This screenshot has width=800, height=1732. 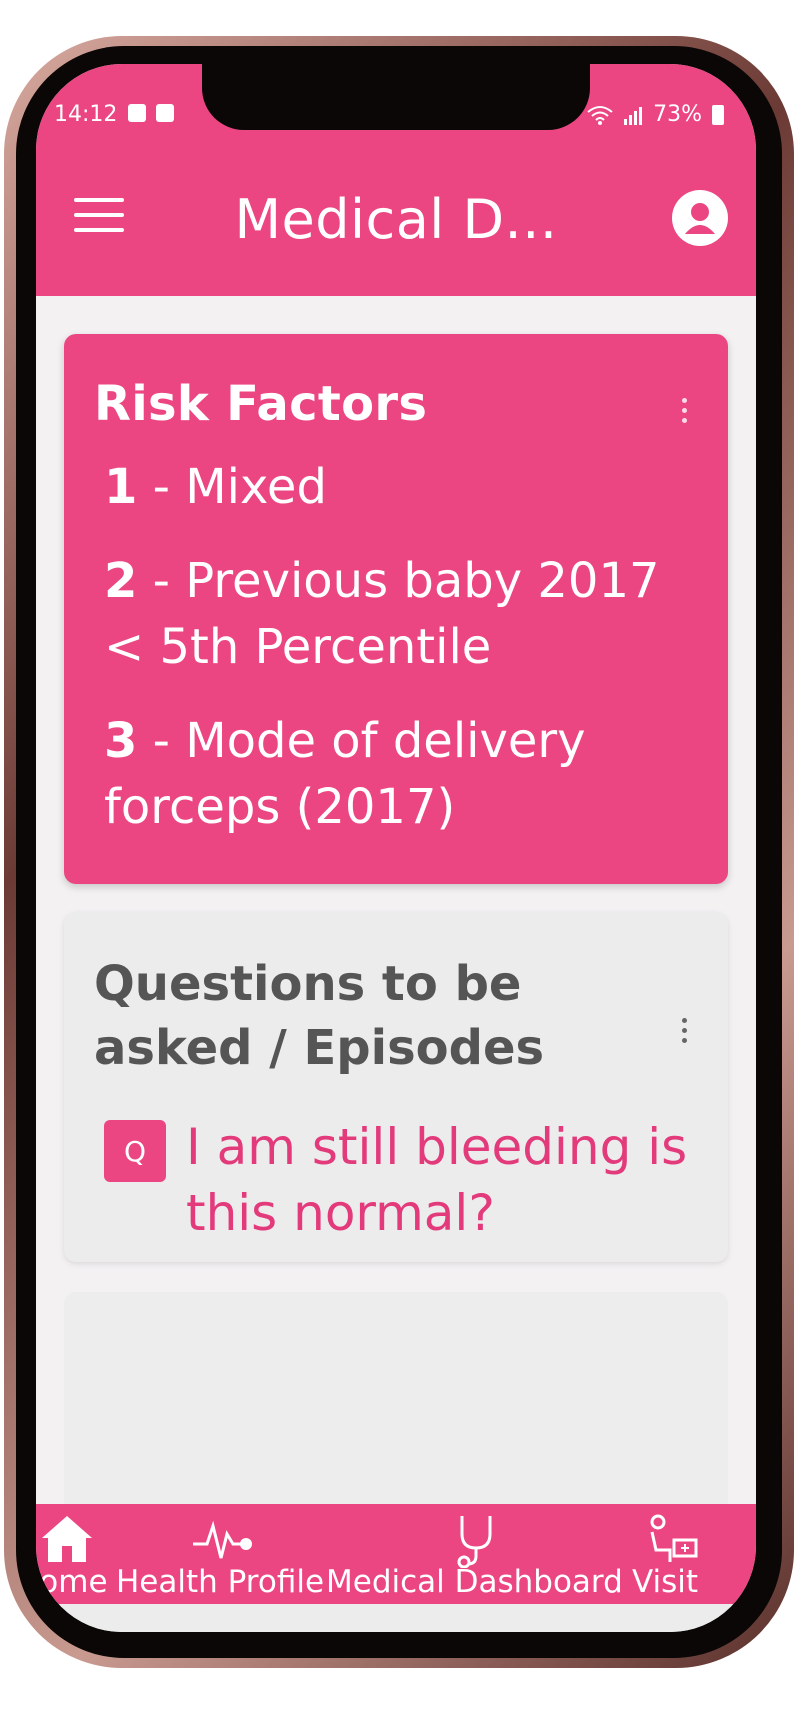 I want to click on risk-card-more-icon, so click(x=686, y=413).